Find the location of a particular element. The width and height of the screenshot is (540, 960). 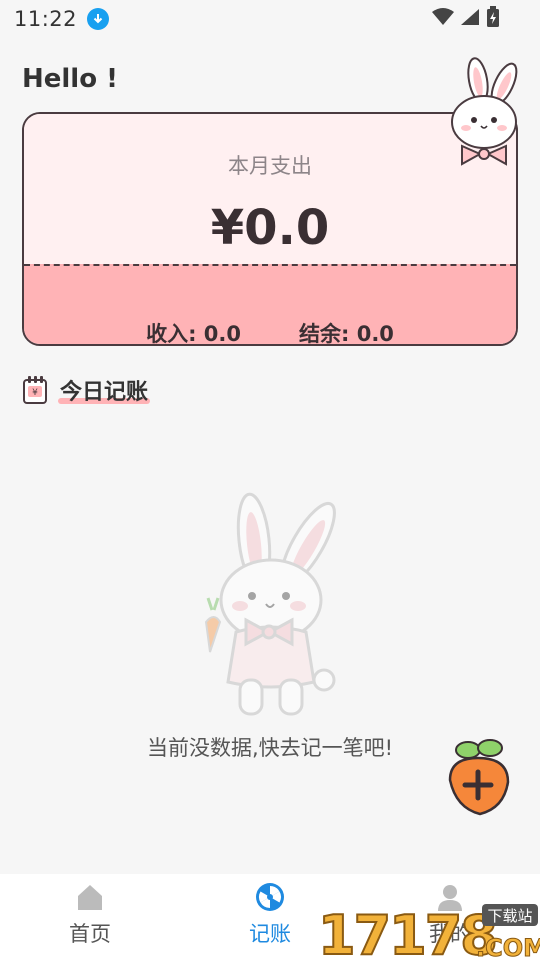

tab-bookkeeping-label: 记账 is located at coordinates (270, 934).